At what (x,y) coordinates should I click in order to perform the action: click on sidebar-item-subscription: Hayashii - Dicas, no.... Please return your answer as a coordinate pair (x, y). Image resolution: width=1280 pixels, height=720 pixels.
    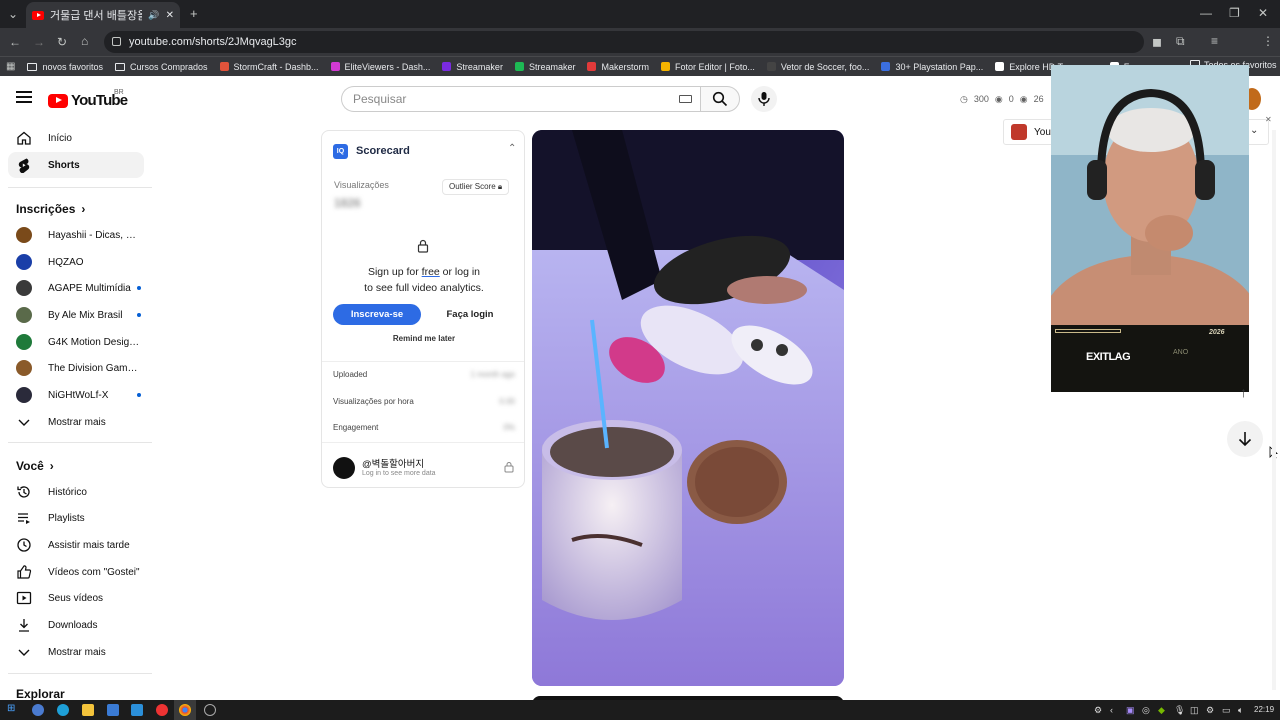
    Looking at the image, I should click on (76, 235).